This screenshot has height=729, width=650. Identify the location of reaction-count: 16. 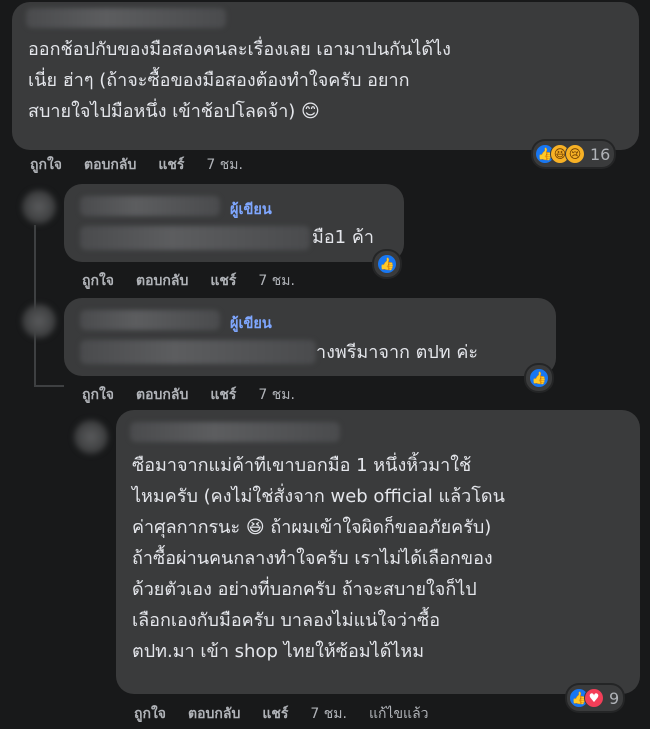
(600, 154).